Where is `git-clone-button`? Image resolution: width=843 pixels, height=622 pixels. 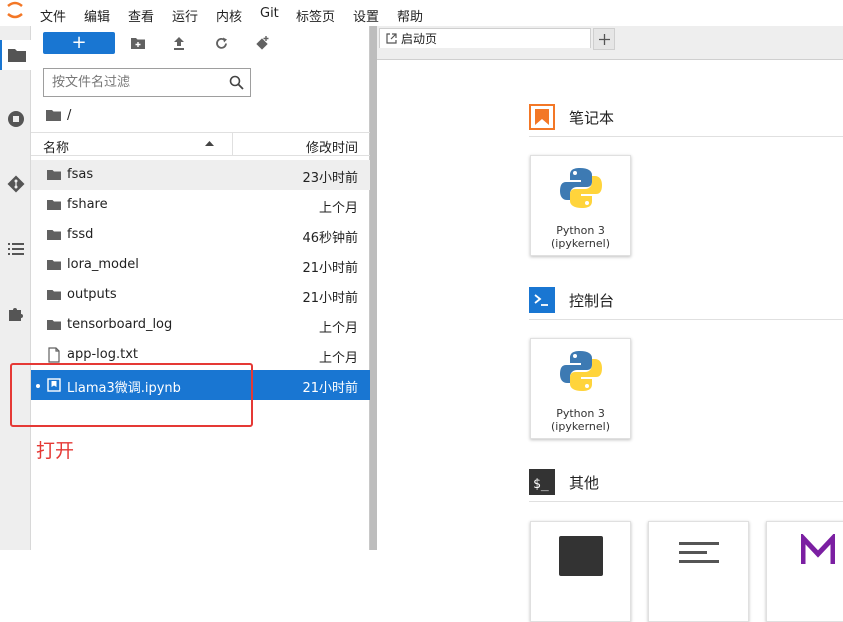
git-clone-button is located at coordinates (263, 43).